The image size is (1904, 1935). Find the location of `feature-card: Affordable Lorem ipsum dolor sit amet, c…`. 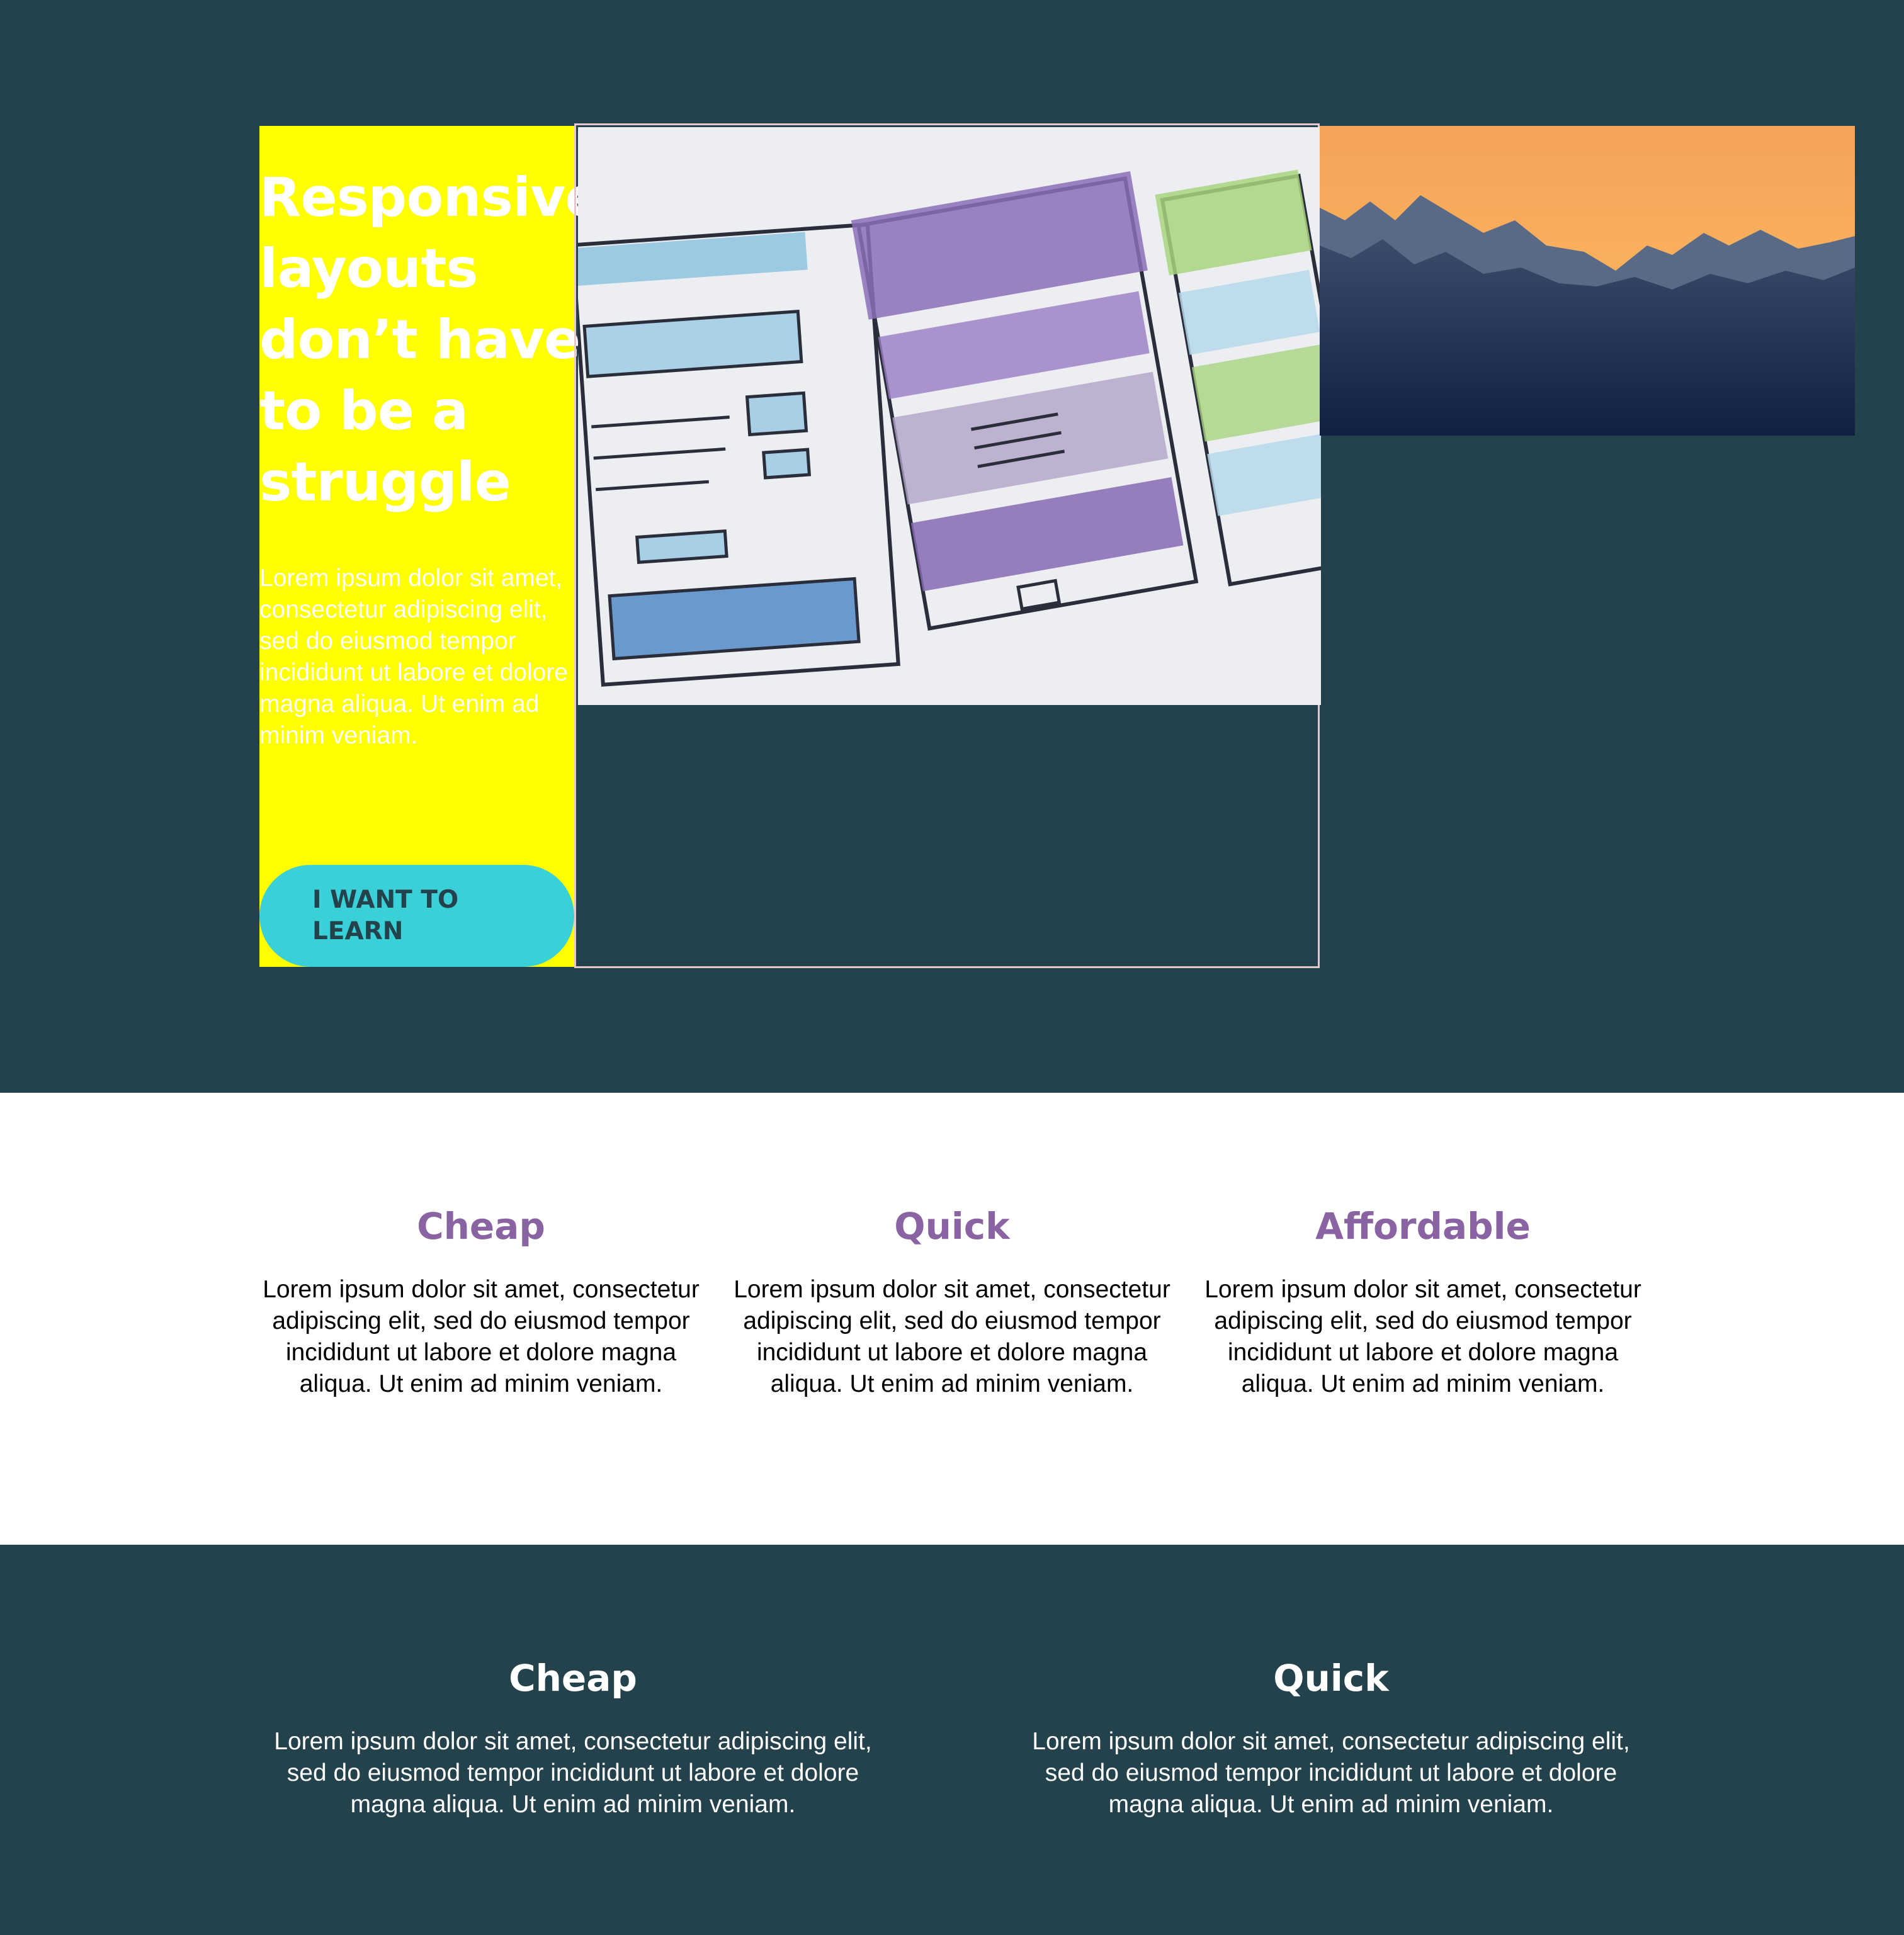

feature-card: Affordable Lorem ipsum dolor sit amet, c… is located at coordinates (1423, 1301).